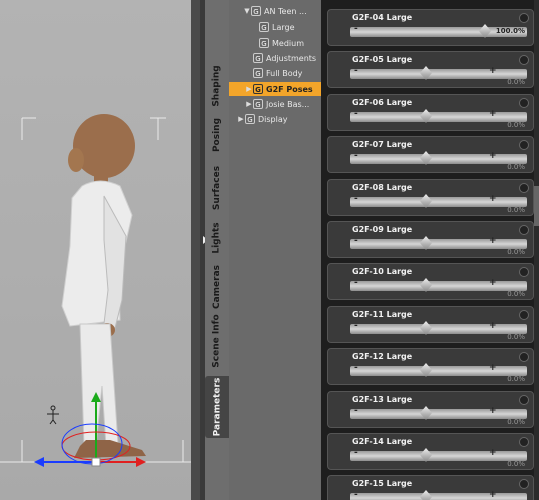 Image resolution: width=539 pixels, height=500 pixels. I want to click on parameter-slider: G2F-12 Large - +0.0%, so click(430, 366).